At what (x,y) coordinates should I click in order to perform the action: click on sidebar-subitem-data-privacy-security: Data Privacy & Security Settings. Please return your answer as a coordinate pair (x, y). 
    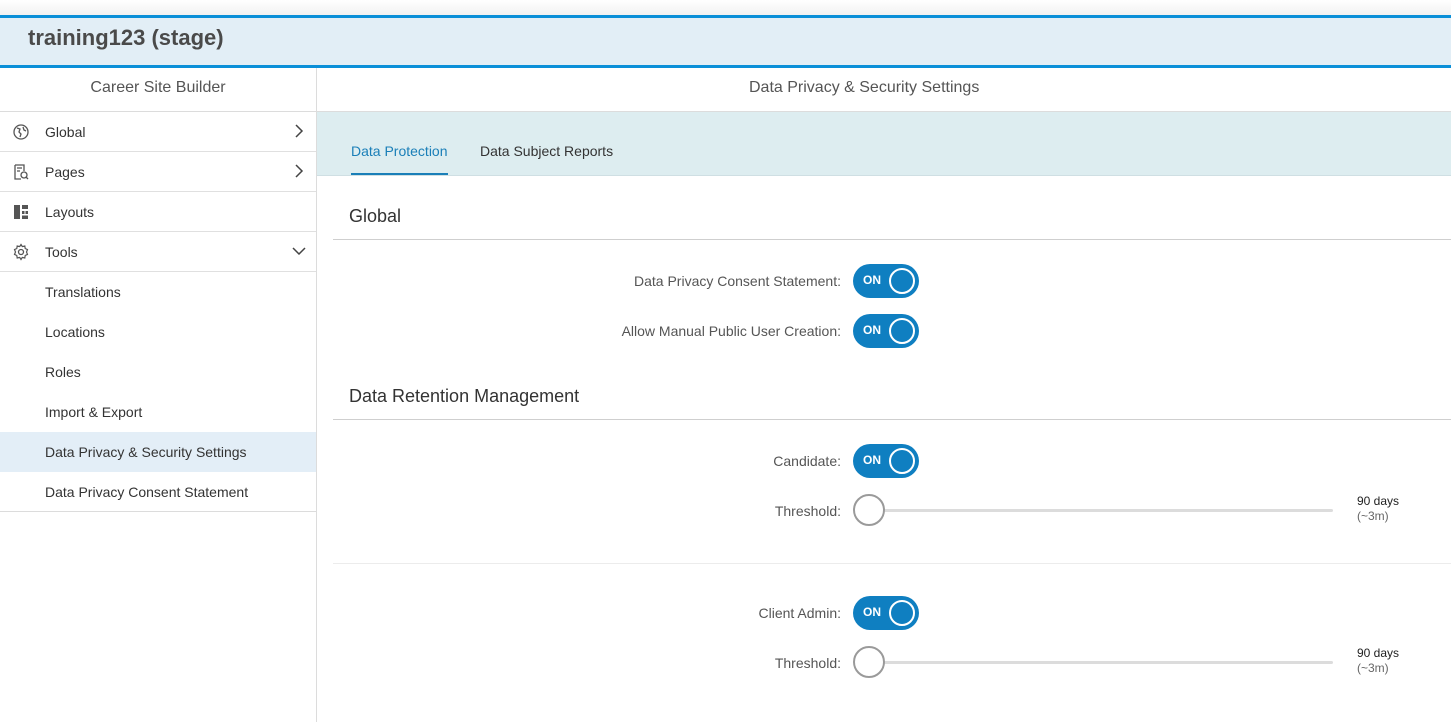
    Looking at the image, I should click on (158, 452).